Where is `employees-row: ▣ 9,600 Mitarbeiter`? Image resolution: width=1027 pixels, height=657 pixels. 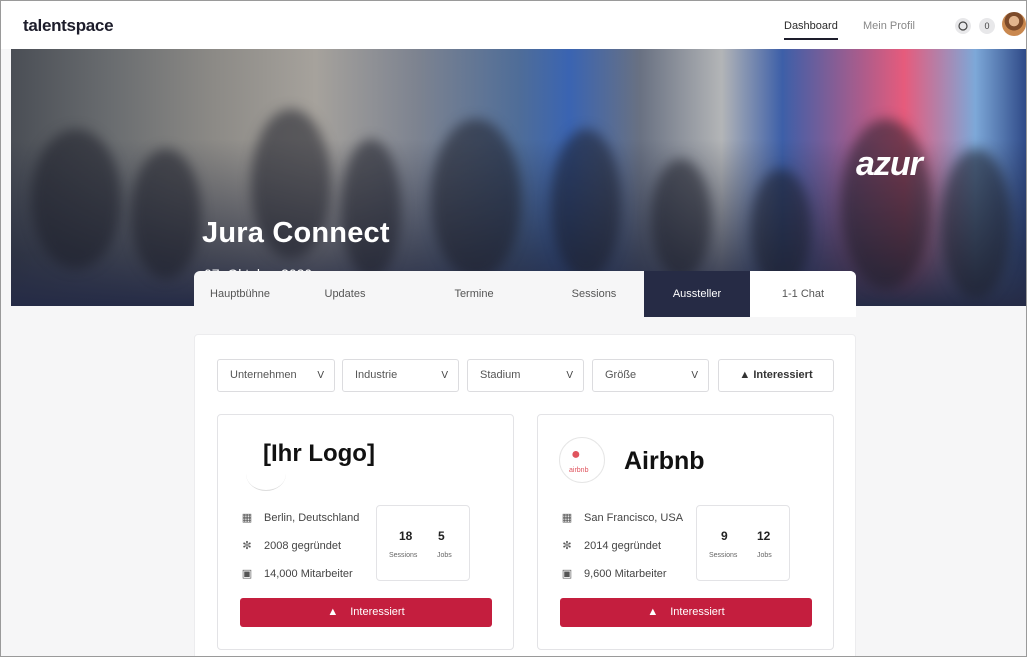
employees-row: ▣ 9,600 Mitarbeiter is located at coordinates (613, 573).